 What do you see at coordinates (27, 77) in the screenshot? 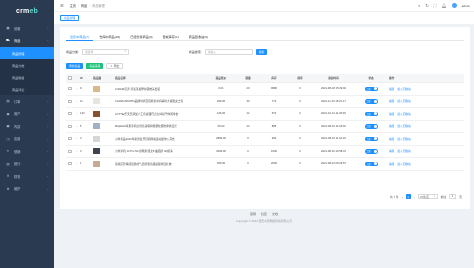
I see `sidebar-subitem: 商品规格` at bounding box center [27, 77].